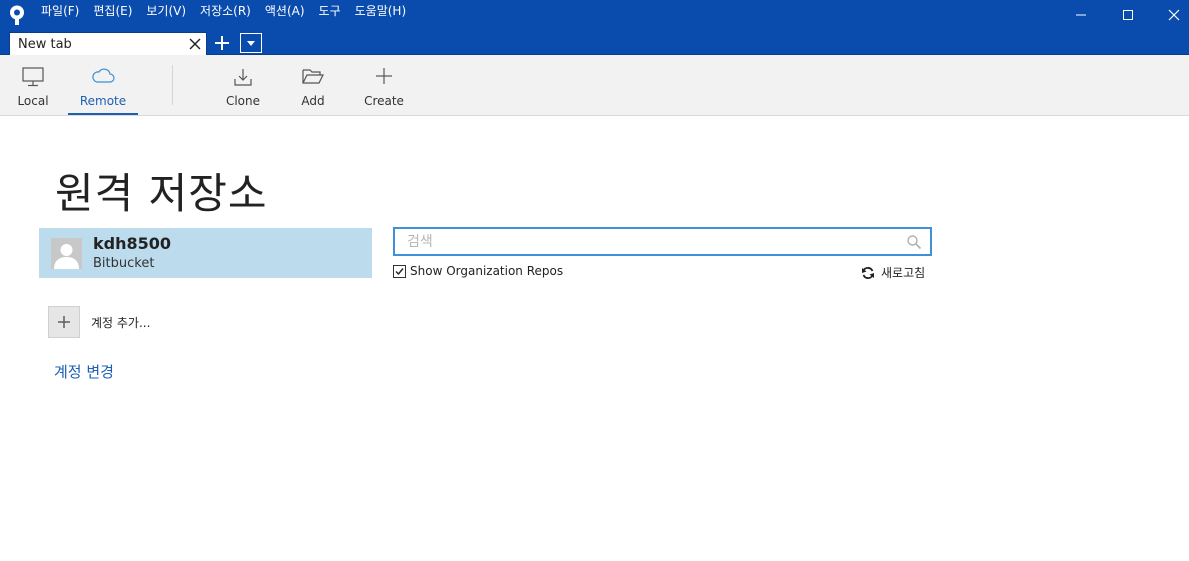 This screenshot has width=1189, height=561. I want to click on menu-actions: 액션(A), so click(285, 11).